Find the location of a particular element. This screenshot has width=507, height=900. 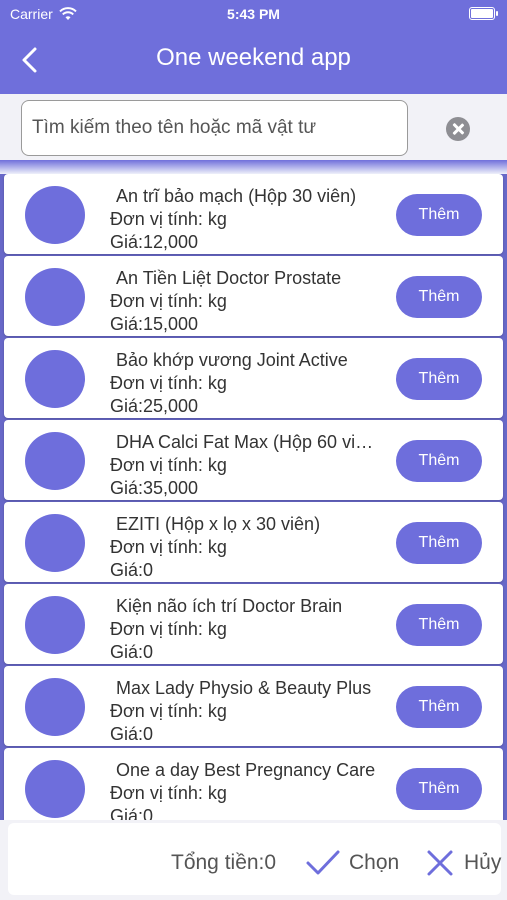

checkmark-icon is located at coordinates (323, 862).